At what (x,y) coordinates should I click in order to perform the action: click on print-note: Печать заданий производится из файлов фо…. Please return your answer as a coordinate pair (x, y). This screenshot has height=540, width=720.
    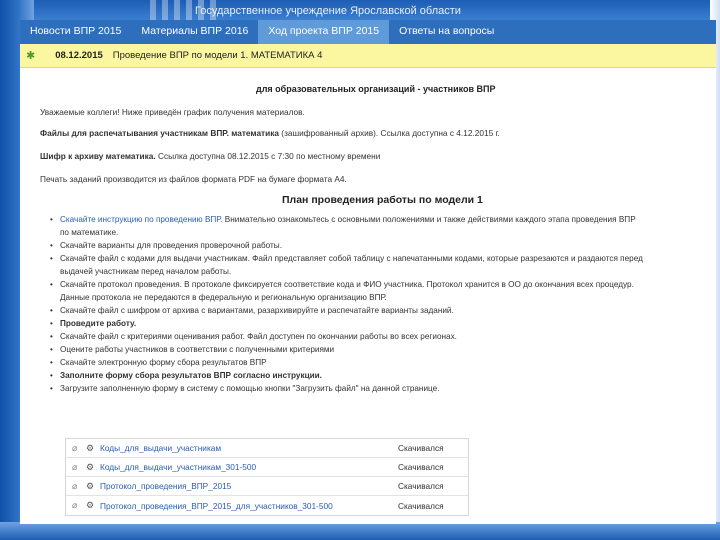
    Looking at the image, I should click on (193, 179).